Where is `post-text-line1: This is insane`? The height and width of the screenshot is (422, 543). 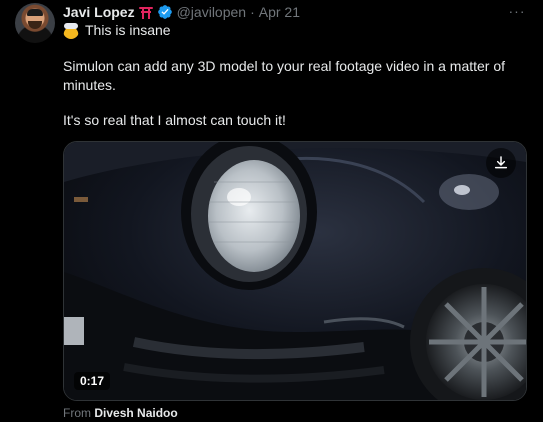 post-text-line1: This is insane is located at coordinates (117, 30).